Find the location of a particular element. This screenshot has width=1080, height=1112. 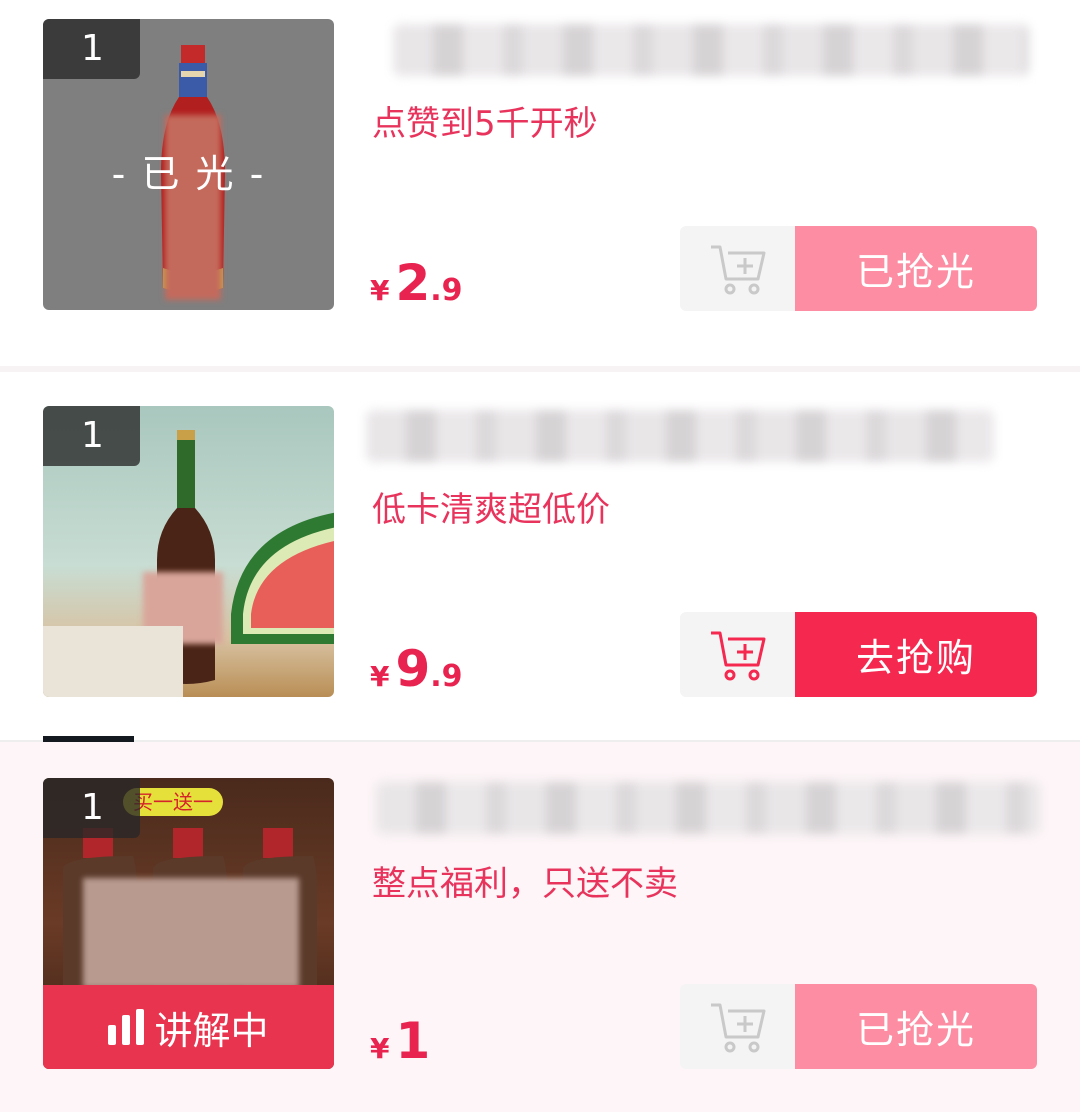

blurred-label is located at coordinates (191, 933).